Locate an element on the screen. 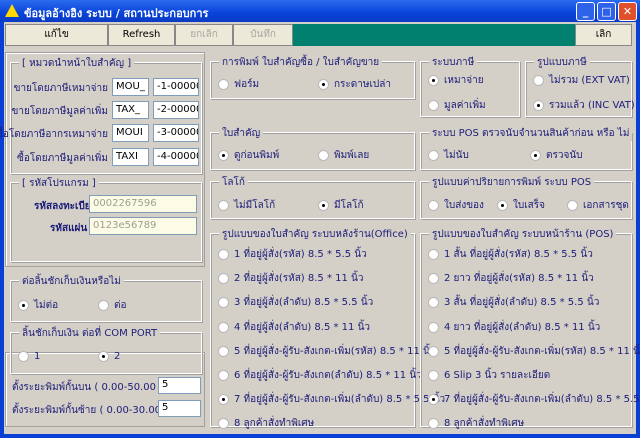 Image resolution: width=640 pixels, height=438 pixels. prefix-code-input: TAXI is located at coordinates (130, 157).